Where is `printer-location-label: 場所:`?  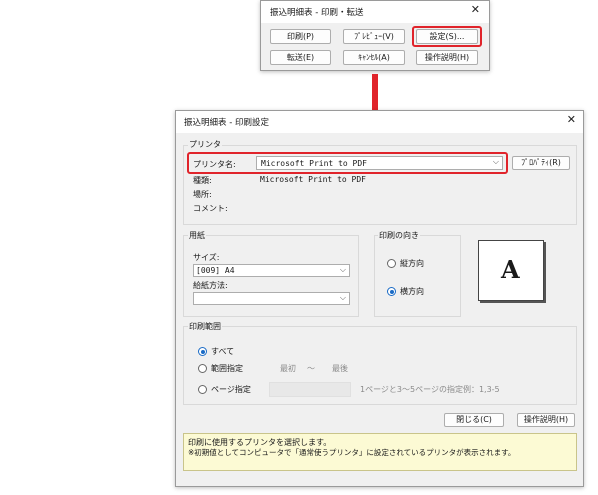 printer-location-label: 場所: is located at coordinates (202, 194).